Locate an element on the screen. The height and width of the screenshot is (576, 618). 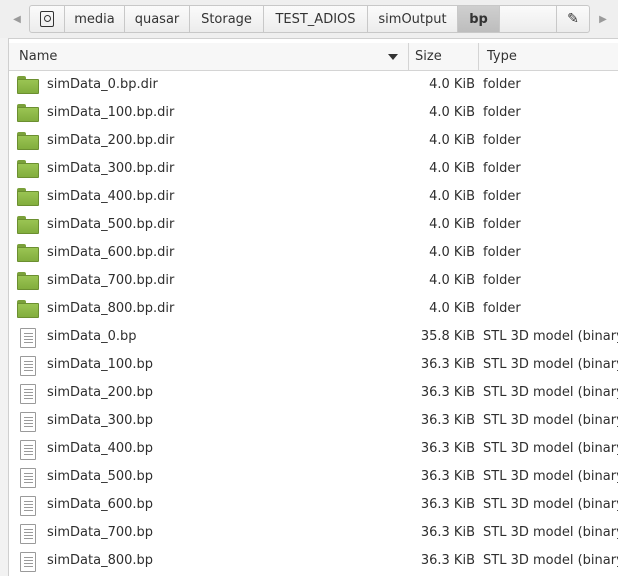
file-row: simData_200.bp.dir 4.0 KiB folder is located at coordinates (313, 141).